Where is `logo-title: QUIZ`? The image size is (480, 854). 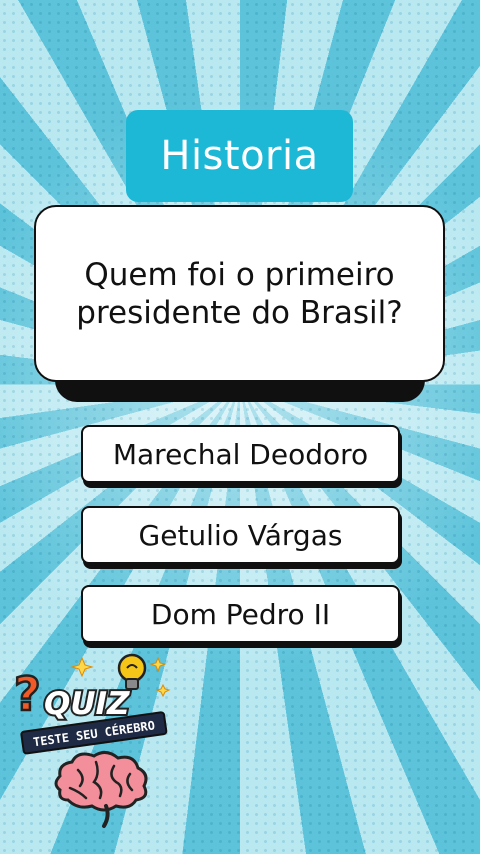
logo-title: QUIZ is located at coordinates (87, 704).